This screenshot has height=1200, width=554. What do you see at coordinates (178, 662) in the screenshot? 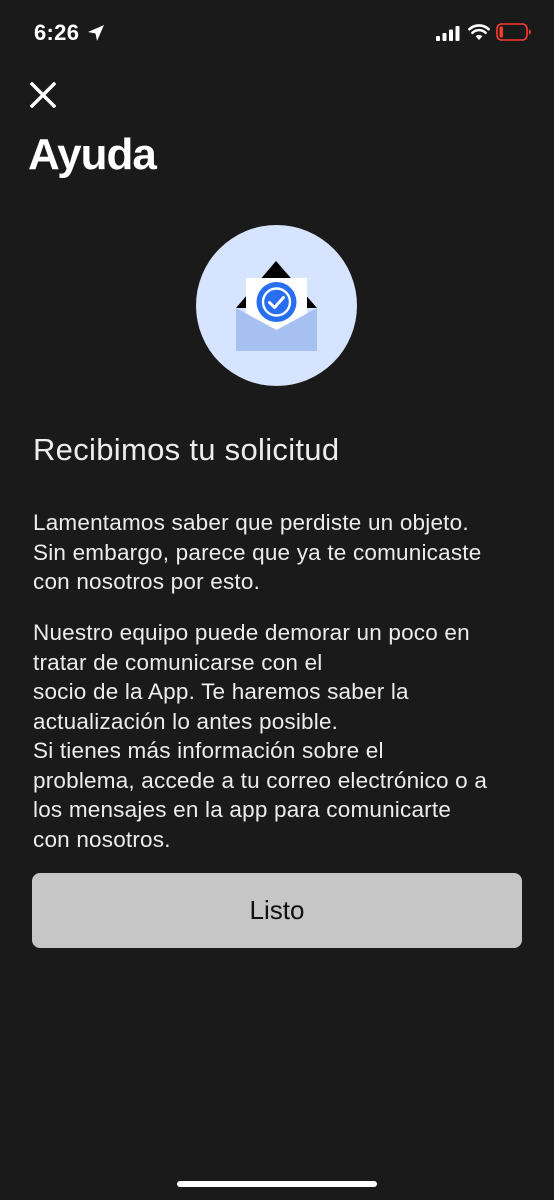
I see `message-line: tratar de comunicarse con el` at bounding box center [178, 662].